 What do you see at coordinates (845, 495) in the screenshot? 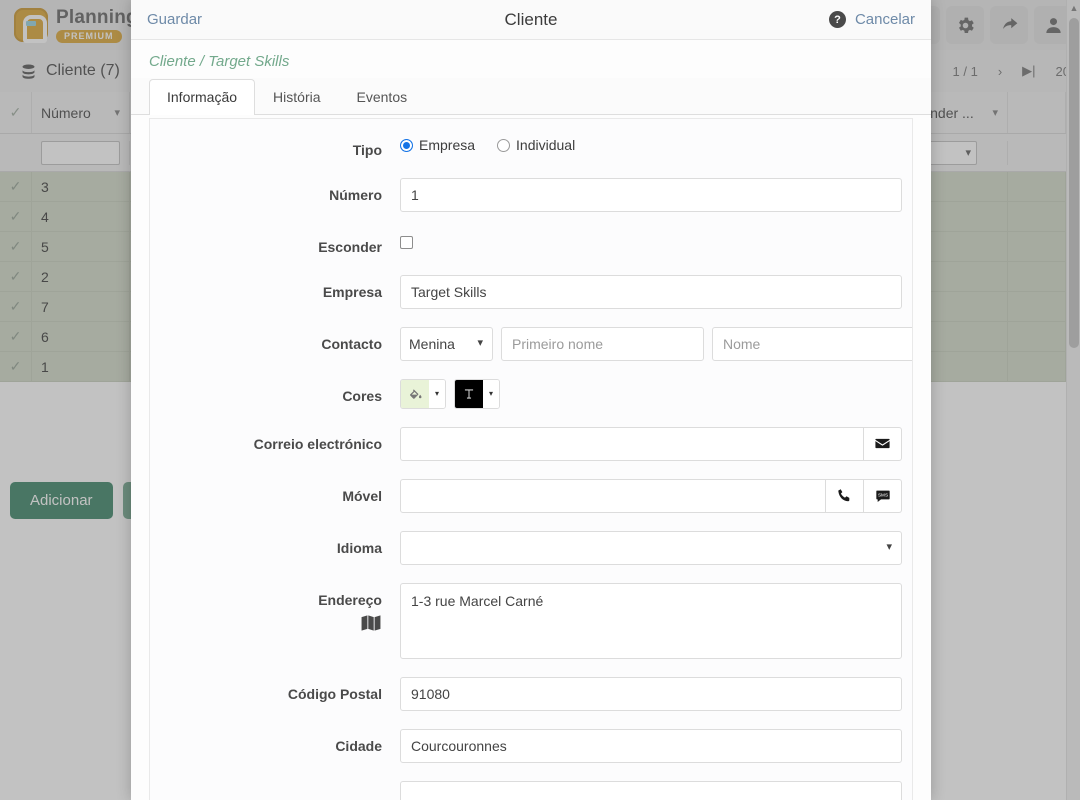
I see `phone-icon` at bounding box center [845, 495].